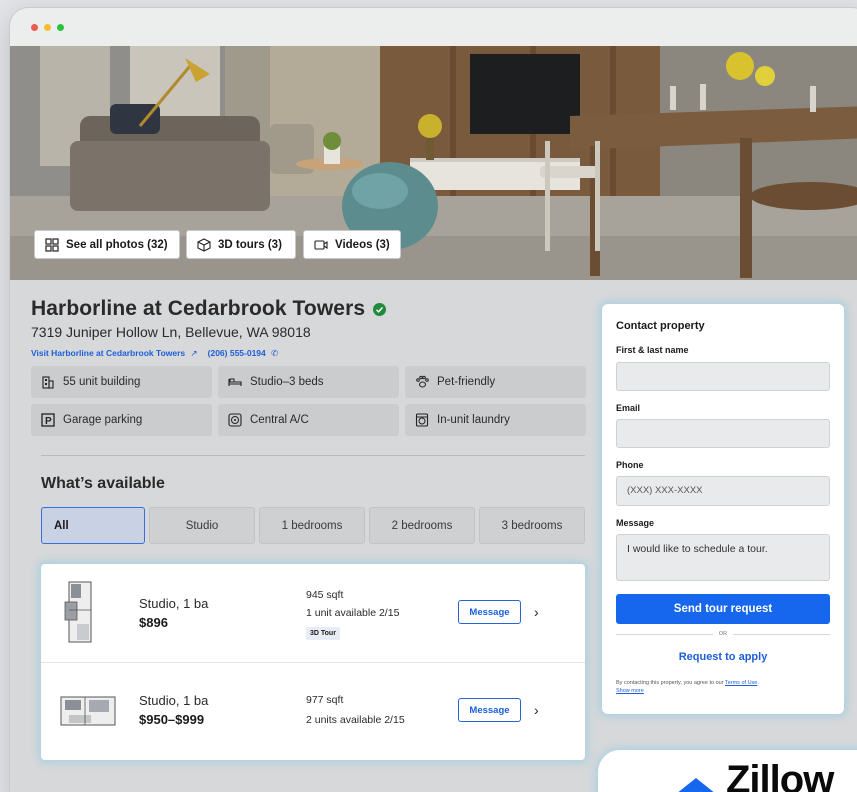 The width and height of the screenshot is (857, 792). Describe the element at coordinates (279, 420) in the screenshot. I see `amenity-label: Central A/C` at that location.